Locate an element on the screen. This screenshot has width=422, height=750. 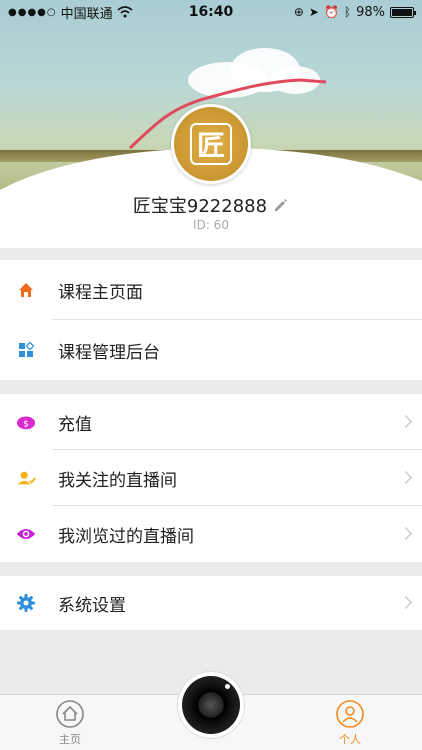
avatar-logo: 匠 is located at coordinates (211, 144).